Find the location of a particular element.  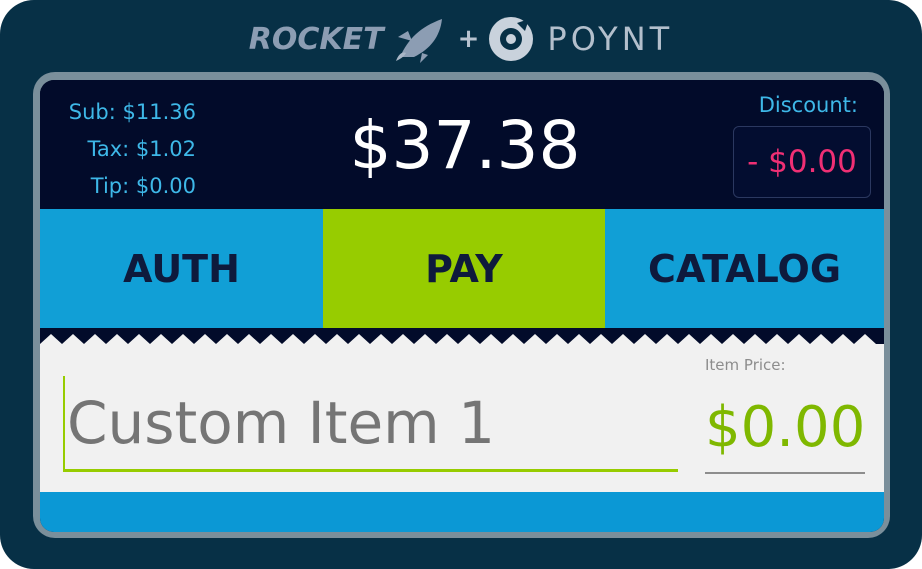

brand-header: ROCKET + POYNT is located at coordinates (461, 39).